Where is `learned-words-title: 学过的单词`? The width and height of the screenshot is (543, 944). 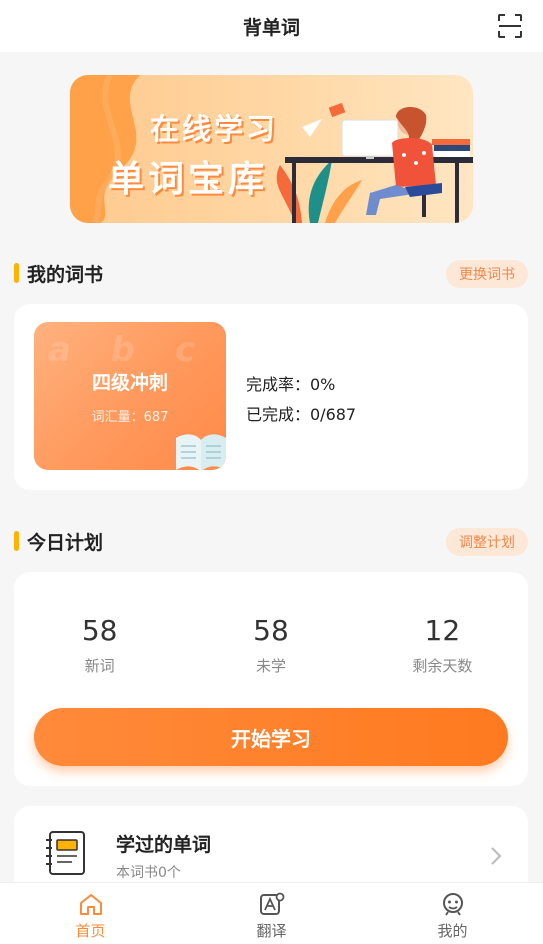
learned-words-title: 学过的单词 is located at coordinates (164, 845).